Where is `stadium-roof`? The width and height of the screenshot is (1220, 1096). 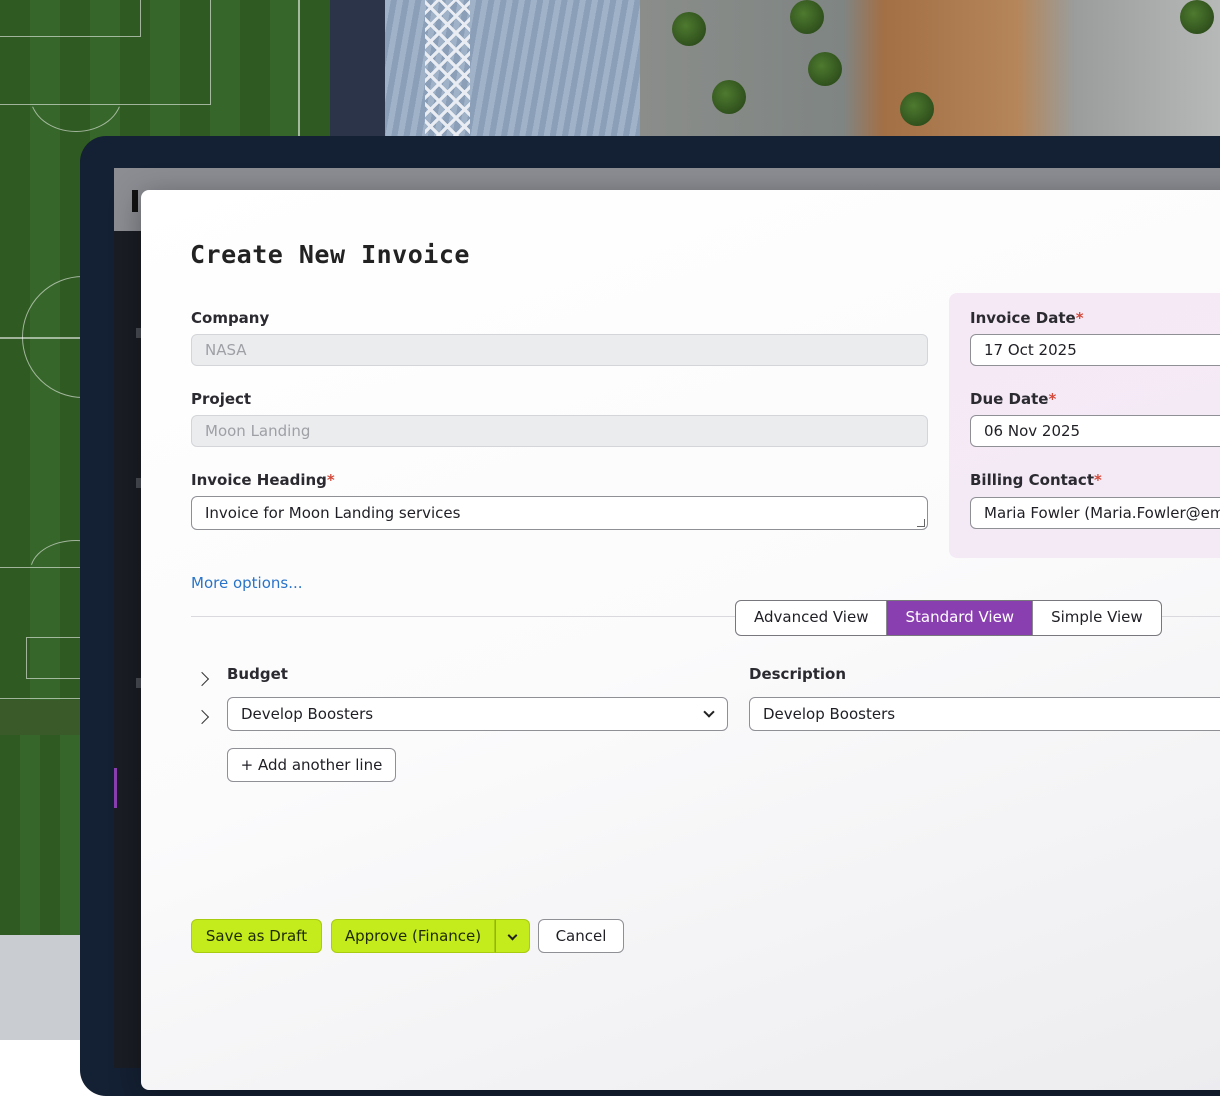
stadium-roof is located at coordinates (495, 70).